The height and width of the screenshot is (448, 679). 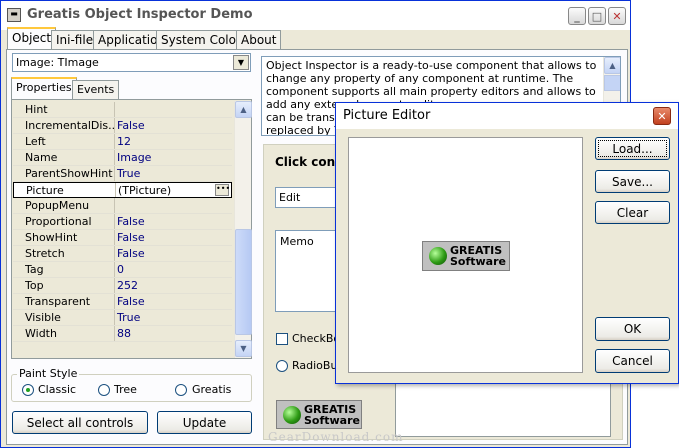 What do you see at coordinates (131, 62) in the screenshot?
I see `object-combo: Image: TImage ▼` at bounding box center [131, 62].